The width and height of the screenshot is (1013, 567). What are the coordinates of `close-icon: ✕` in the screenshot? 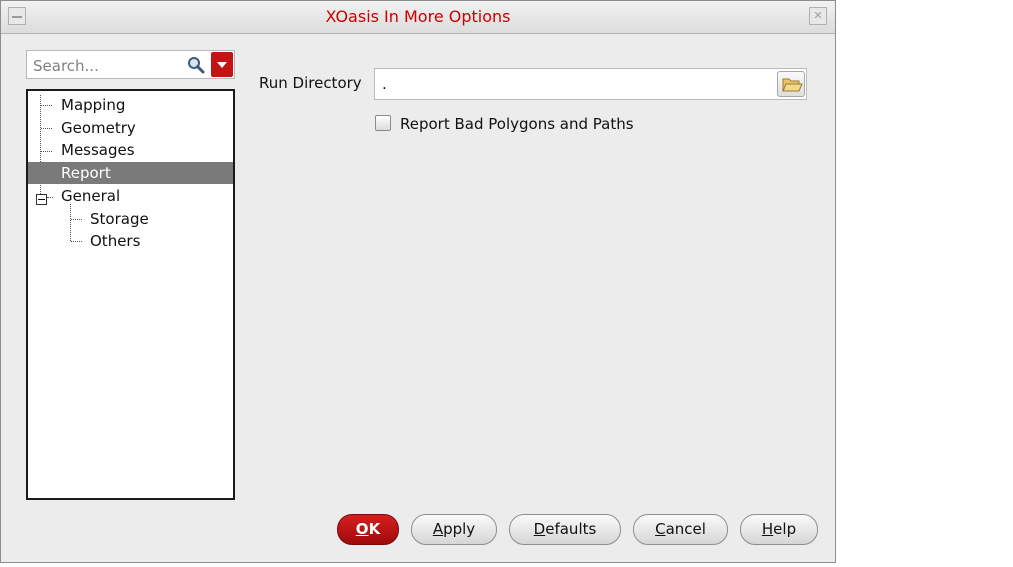 It's located at (818, 15).